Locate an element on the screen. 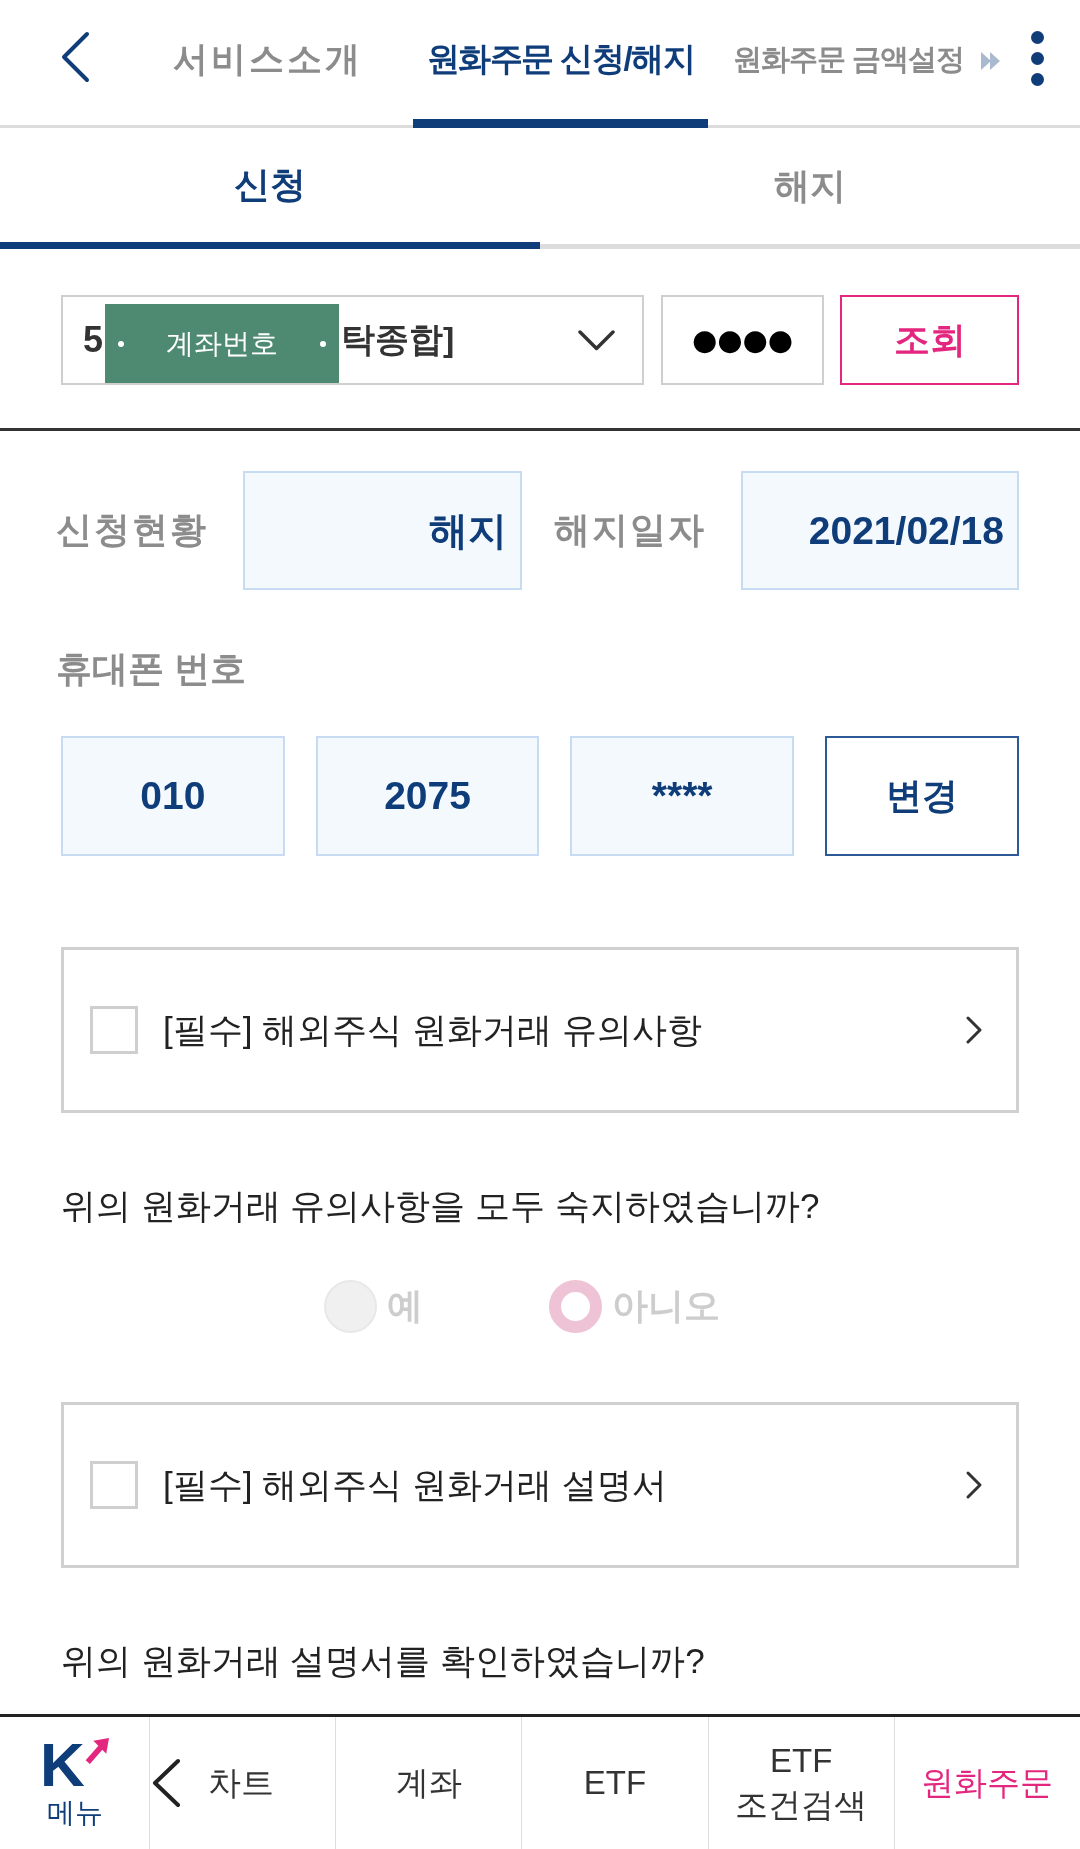 The image size is (1080, 1849). back-icon is located at coordinates (75, 57).